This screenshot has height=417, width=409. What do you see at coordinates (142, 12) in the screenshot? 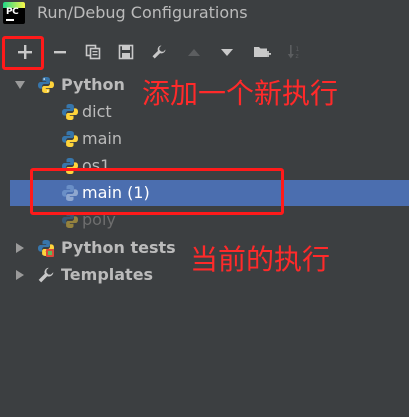
I see `window-title: Run/Debug Configurations` at bounding box center [142, 12].